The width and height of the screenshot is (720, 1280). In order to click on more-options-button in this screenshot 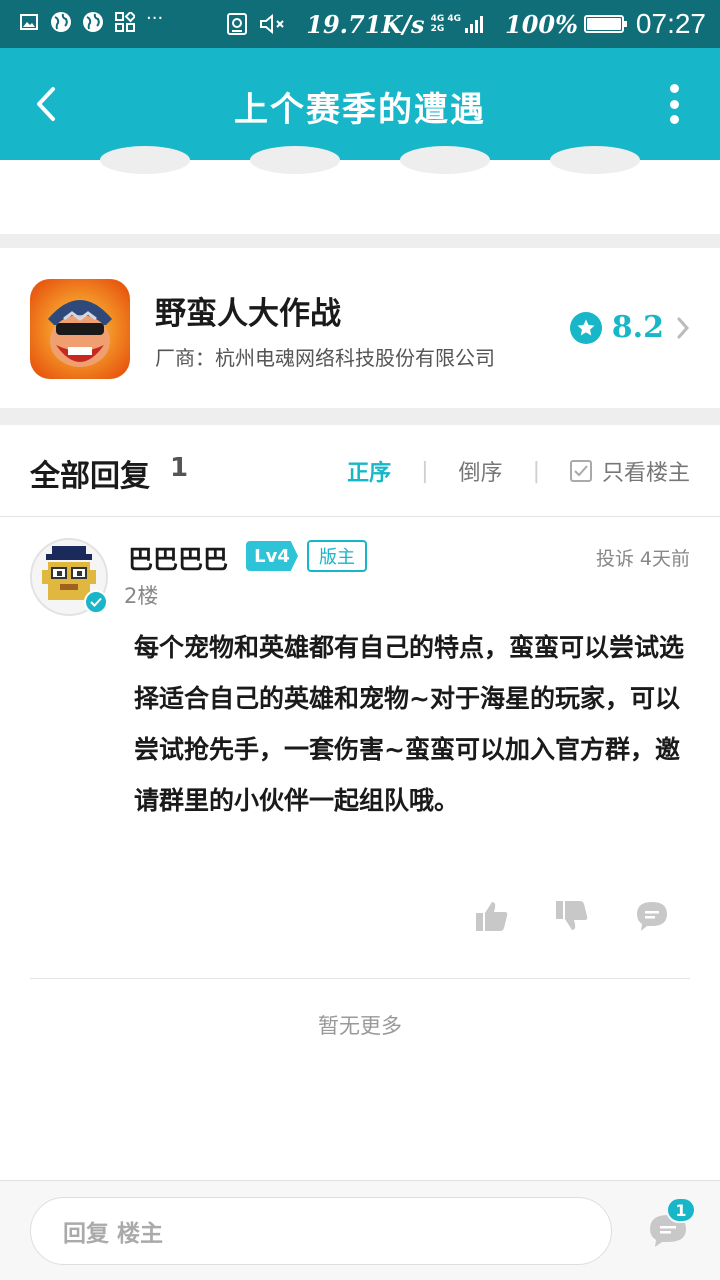, I will do `click(674, 104)`.